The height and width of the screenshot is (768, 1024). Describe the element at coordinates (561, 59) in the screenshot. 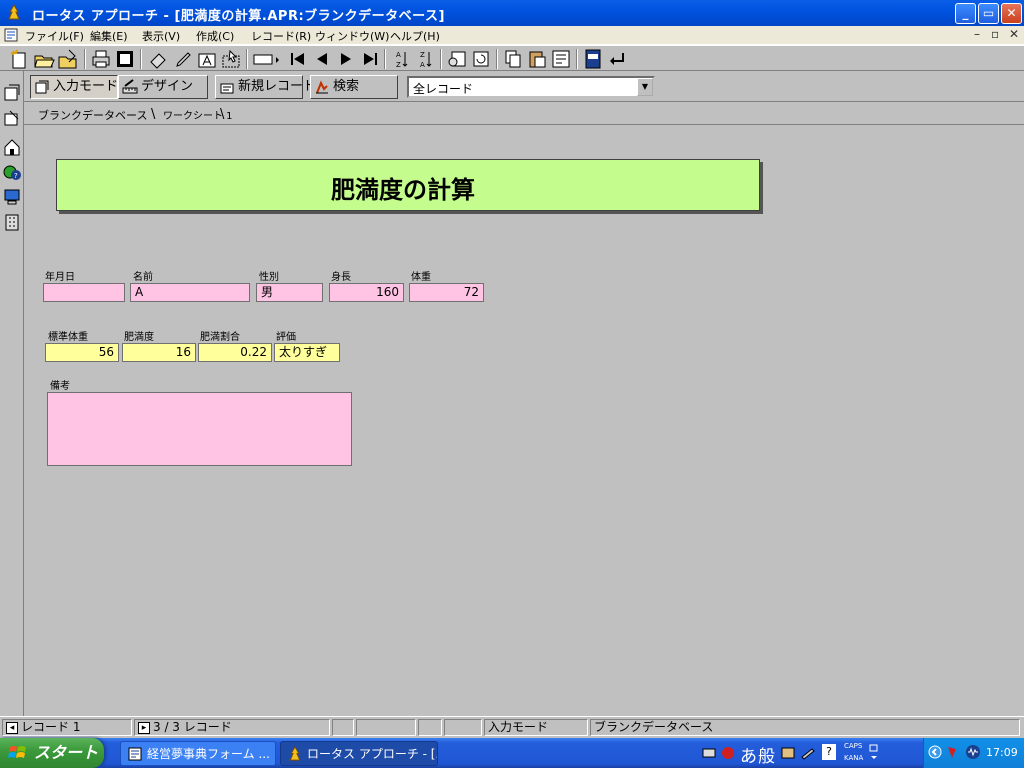

I see `report-icon` at that location.